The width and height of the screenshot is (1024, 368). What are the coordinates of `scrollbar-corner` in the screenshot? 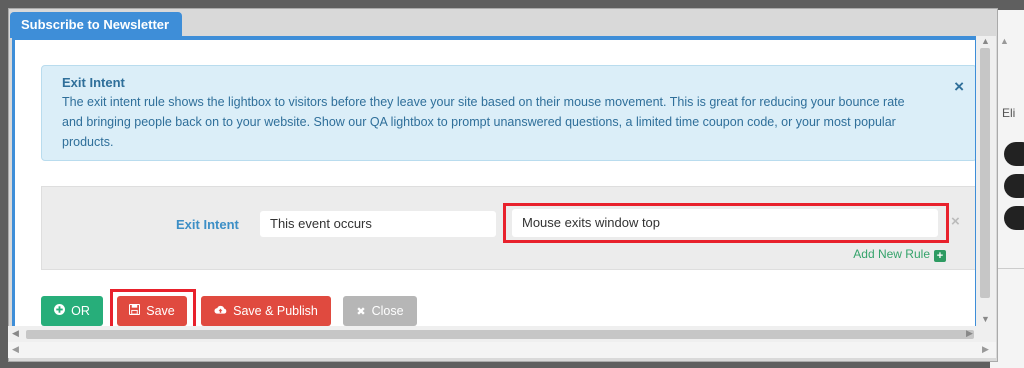 It's located at (986, 334).